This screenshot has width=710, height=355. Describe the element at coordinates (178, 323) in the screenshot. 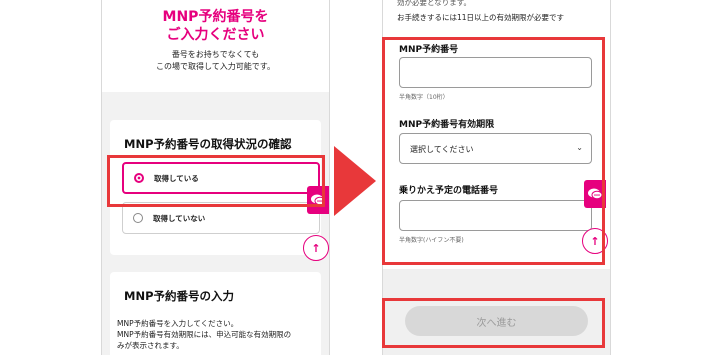

I see `input-body-line1: MNP予約番号を入力してください。` at that location.